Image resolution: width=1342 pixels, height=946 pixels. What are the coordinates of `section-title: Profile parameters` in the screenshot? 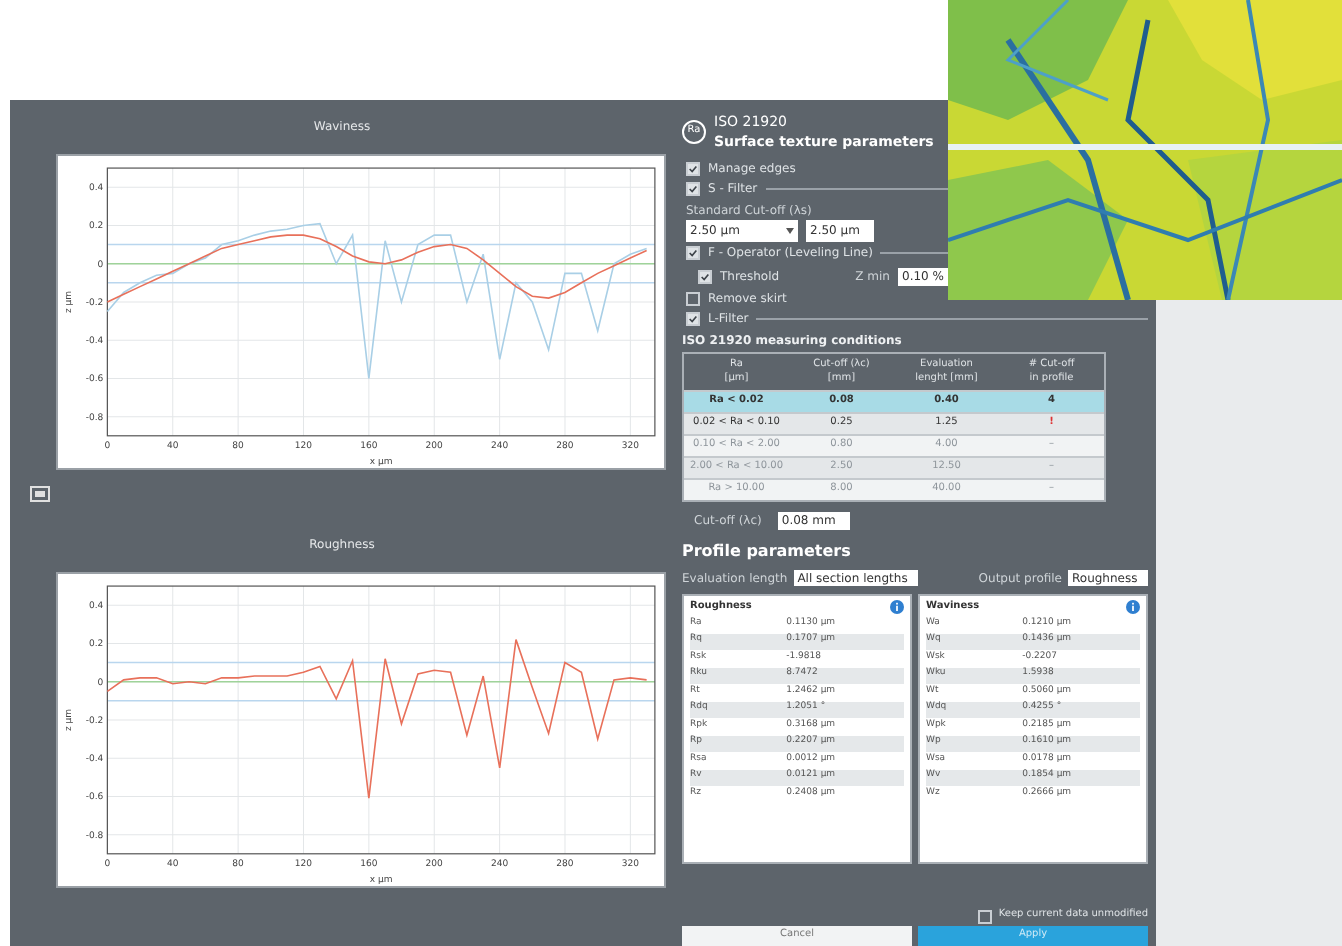 It's located at (767, 552).